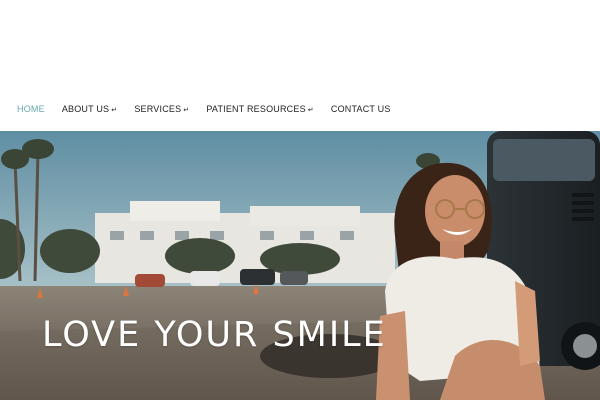 The height and width of the screenshot is (400, 600). Describe the element at coordinates (85, 109) in the screenshot. I see `nav-about-us-label: ABOUT US` at that location.